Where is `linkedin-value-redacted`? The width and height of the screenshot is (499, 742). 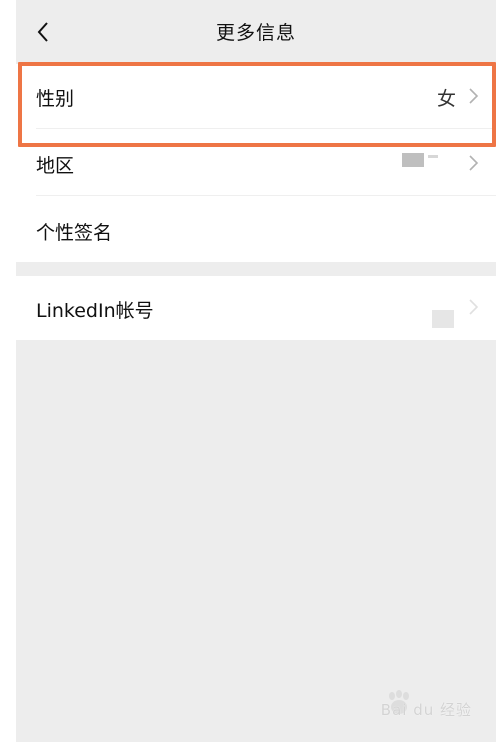 linkedin-value-redacted is located at coordinates (443, 319).